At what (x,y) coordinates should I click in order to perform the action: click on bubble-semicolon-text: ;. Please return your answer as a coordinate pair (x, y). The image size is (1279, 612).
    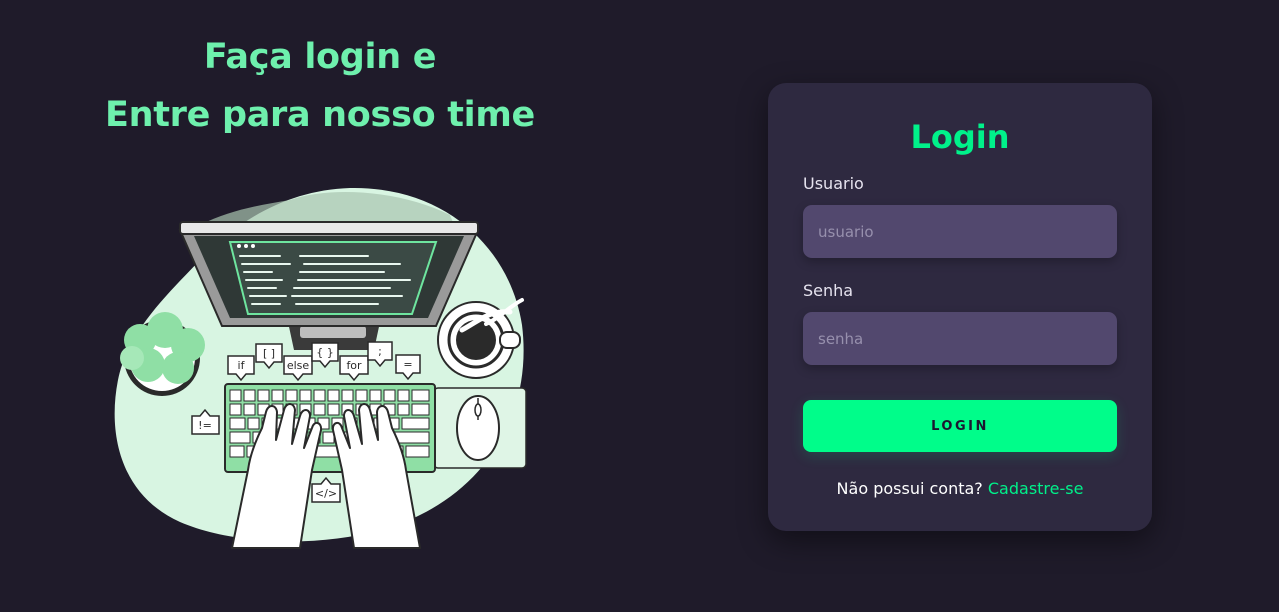
    Looking at the image, I should click on (380, 351).